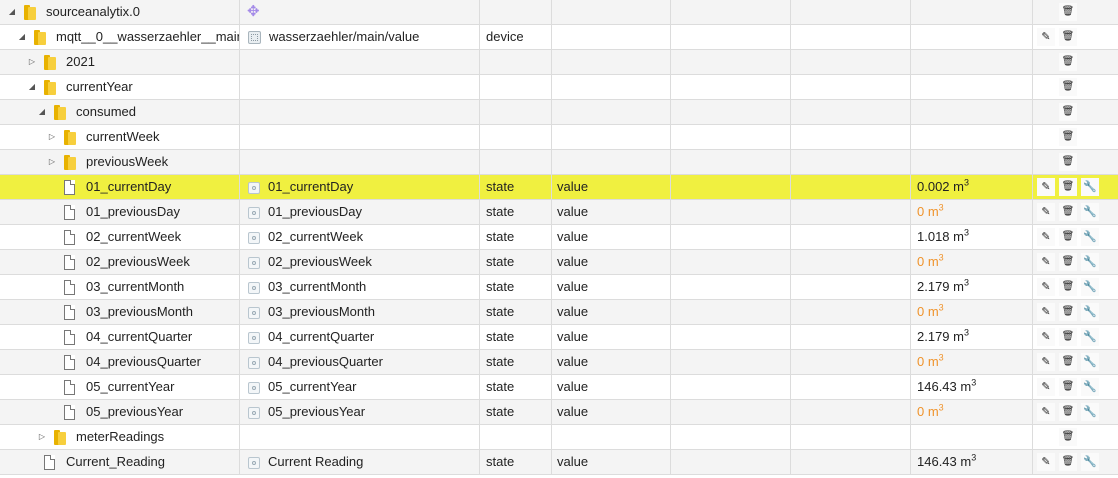 The height and width of the screenshot is (478, 1118). I want to click on object-id: Current_Reading, so click(115, 462).